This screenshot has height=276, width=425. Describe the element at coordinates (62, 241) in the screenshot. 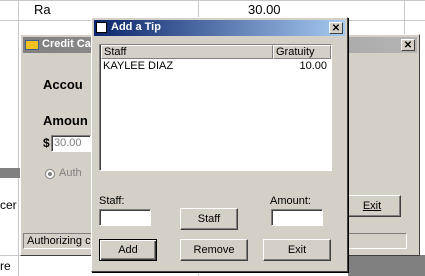

I see `status-text: Authorizing ca` at that location.